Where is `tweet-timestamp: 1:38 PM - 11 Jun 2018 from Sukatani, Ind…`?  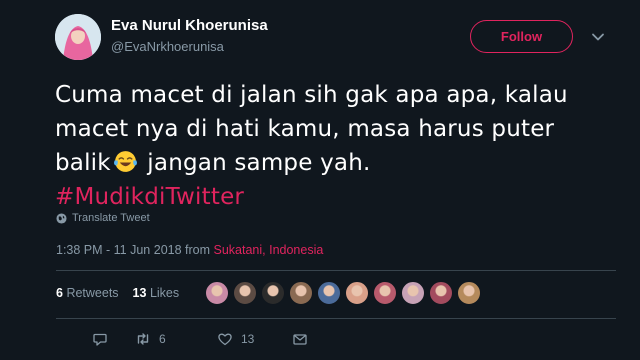
tweet-timestamp: 1:38 PM - 11 Jun 2018 from Sukatani, Ind… is located at coordinates (189, 250).